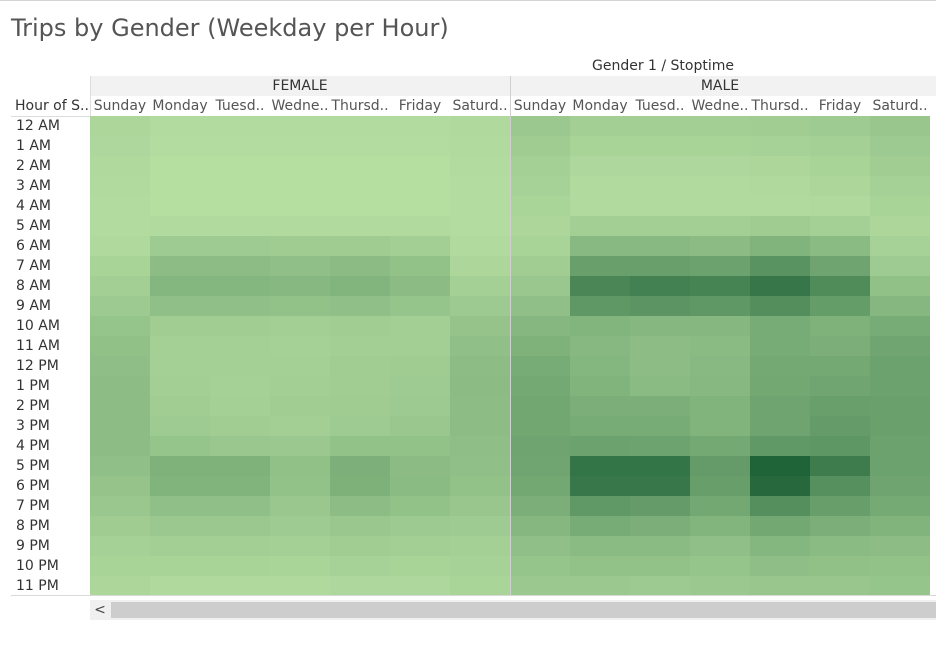  Describe the element at coordinates (360, 106) in the screenshot. I see `day-header-female-4: Thursd..` at that location.